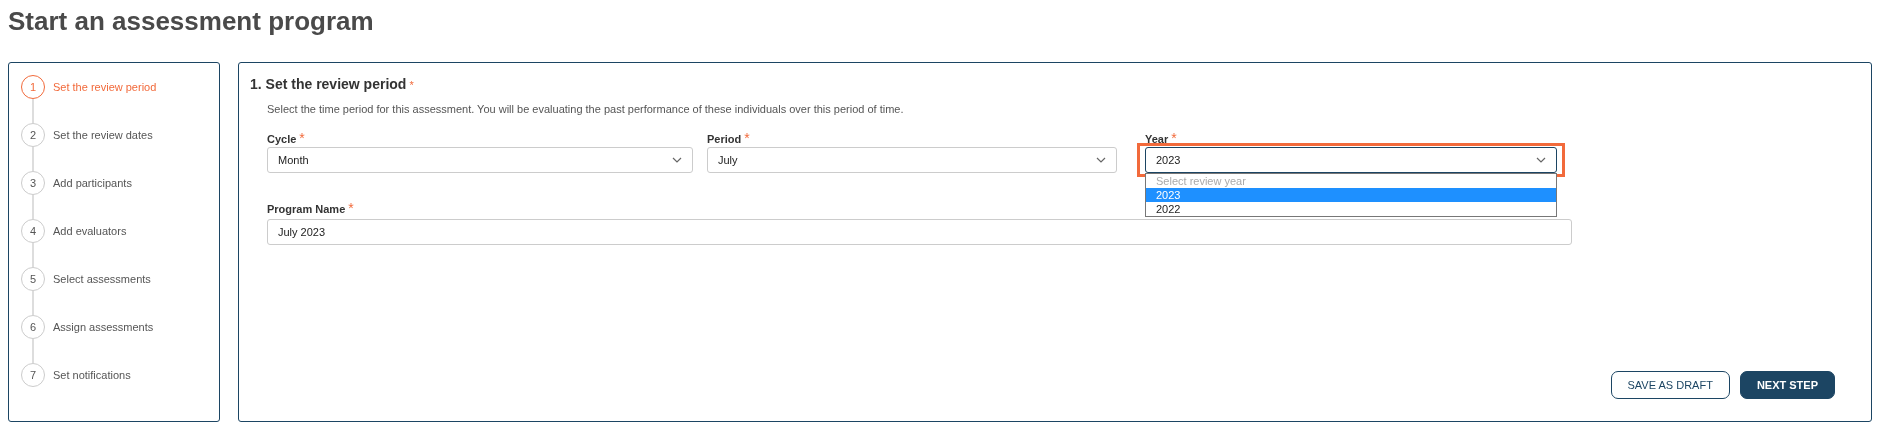  I want to click on section-description: Select the time period for this assessment. You will be evaluating the past performance of these individuals over this period of time., so click(586, 109).